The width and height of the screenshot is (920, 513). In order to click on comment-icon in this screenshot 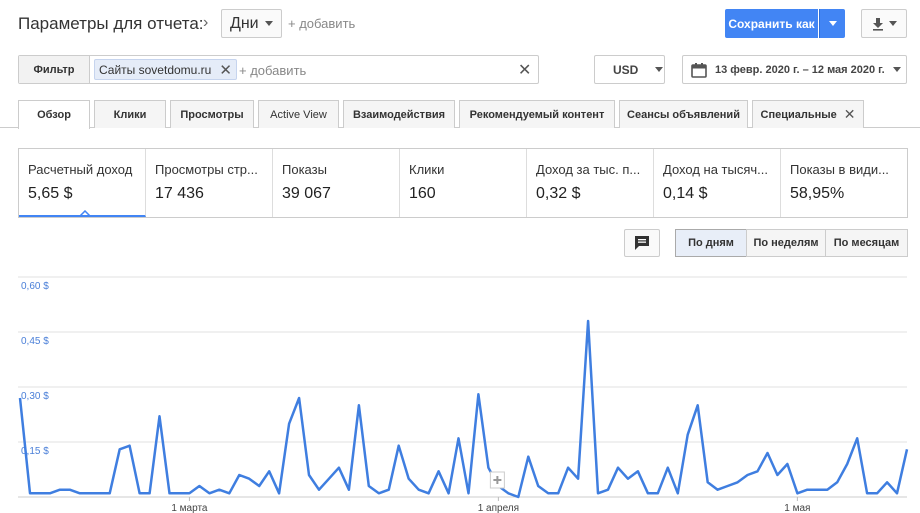, I will do `click(642, 243)`.